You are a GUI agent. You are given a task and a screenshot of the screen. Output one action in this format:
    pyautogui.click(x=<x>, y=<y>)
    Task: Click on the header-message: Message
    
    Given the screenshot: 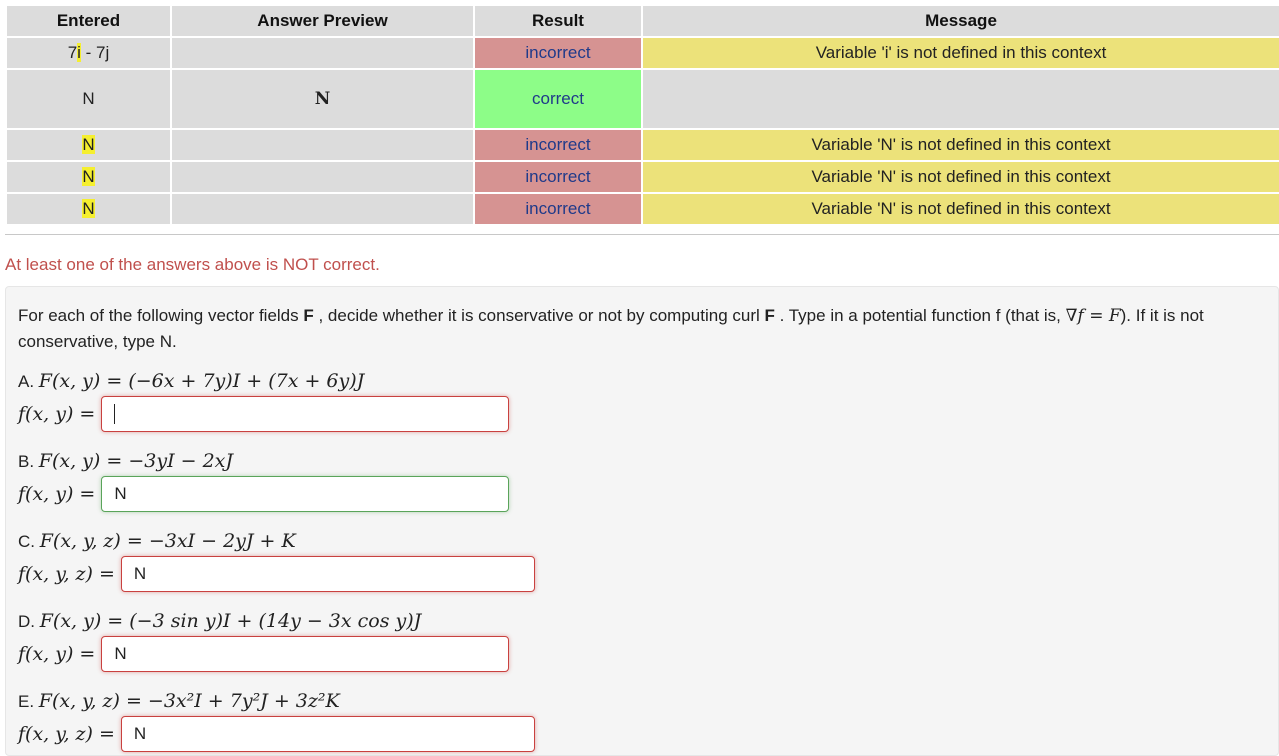 What is the action you would take?
    pyautogui.click(x=960, y=21)
    